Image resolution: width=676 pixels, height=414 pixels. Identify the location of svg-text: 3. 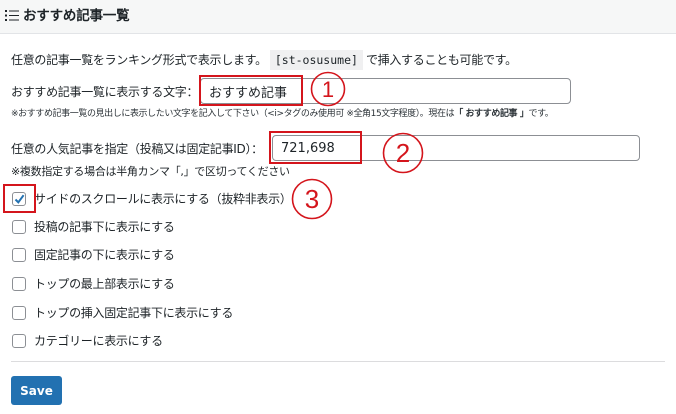
(312, 199).